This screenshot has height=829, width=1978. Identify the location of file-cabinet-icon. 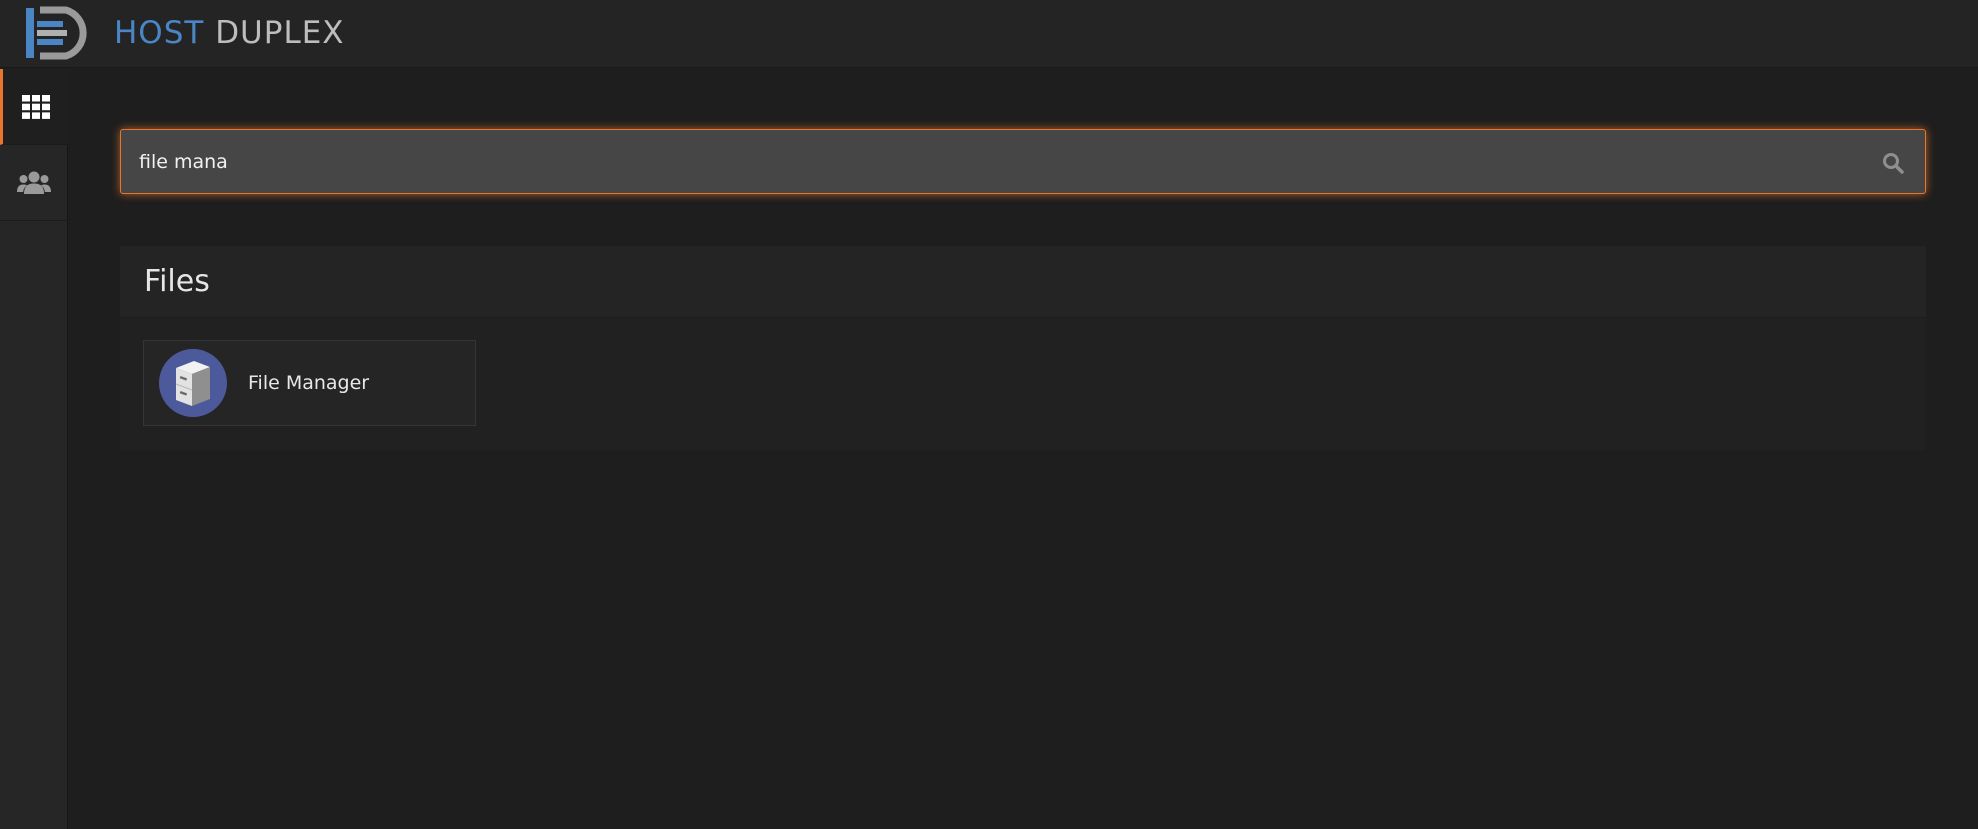
(193, 383).